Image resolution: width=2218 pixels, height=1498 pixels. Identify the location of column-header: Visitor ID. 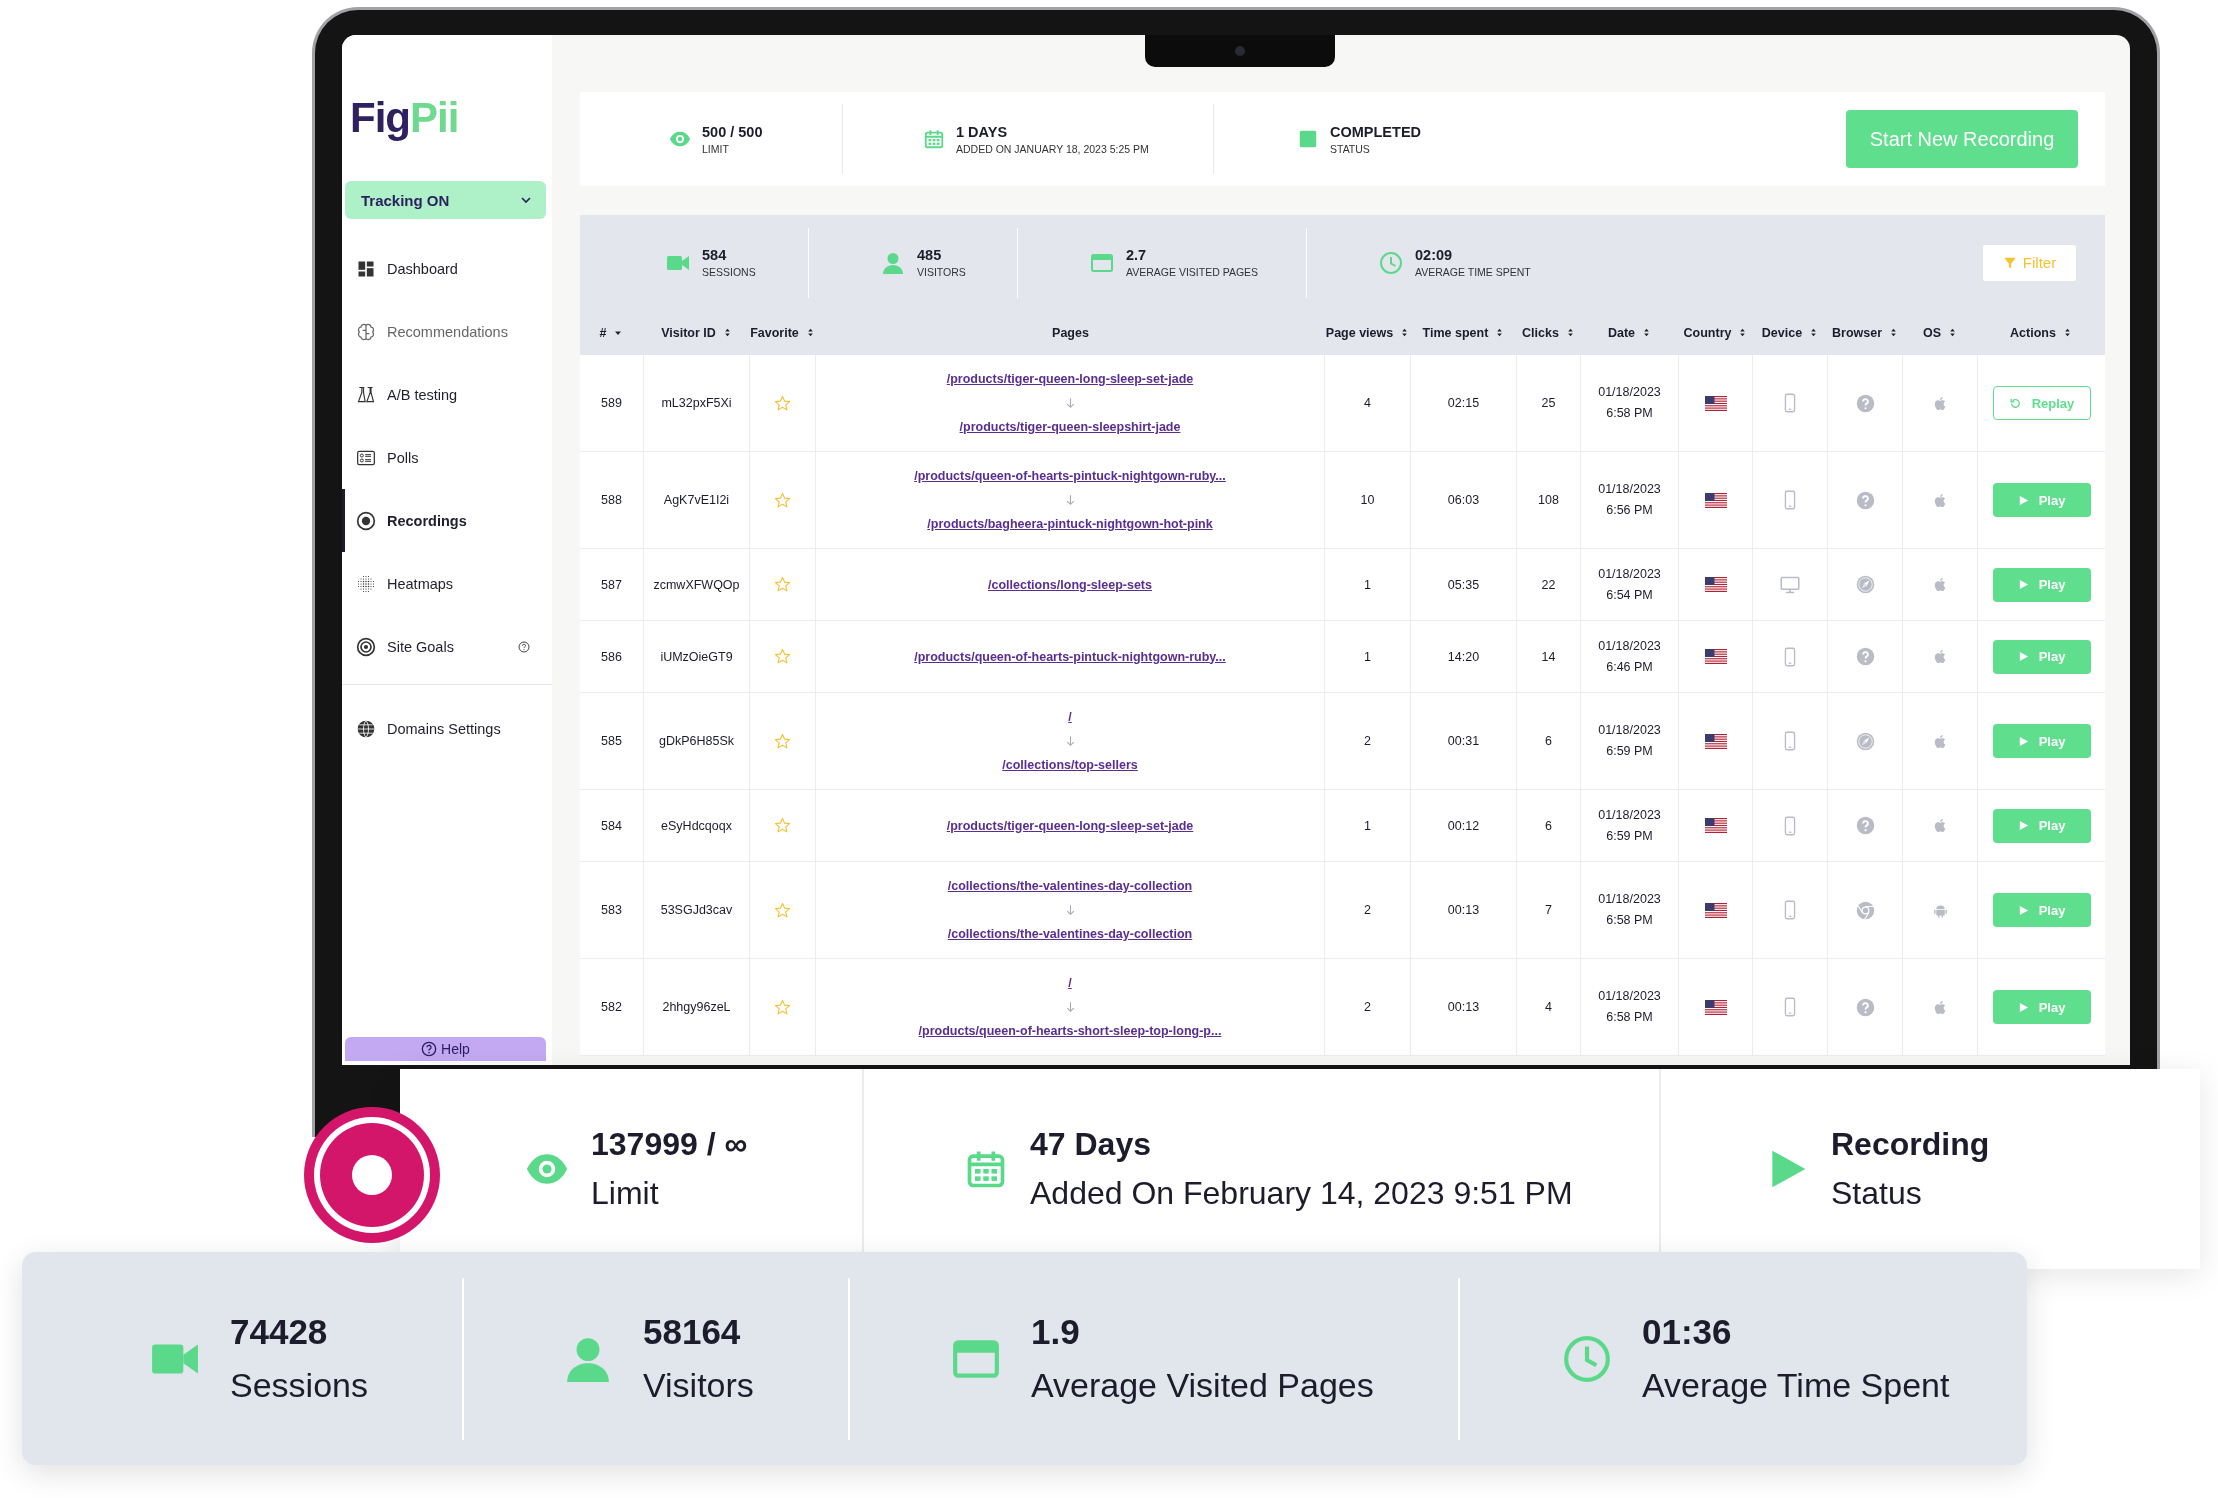
(697, 332).